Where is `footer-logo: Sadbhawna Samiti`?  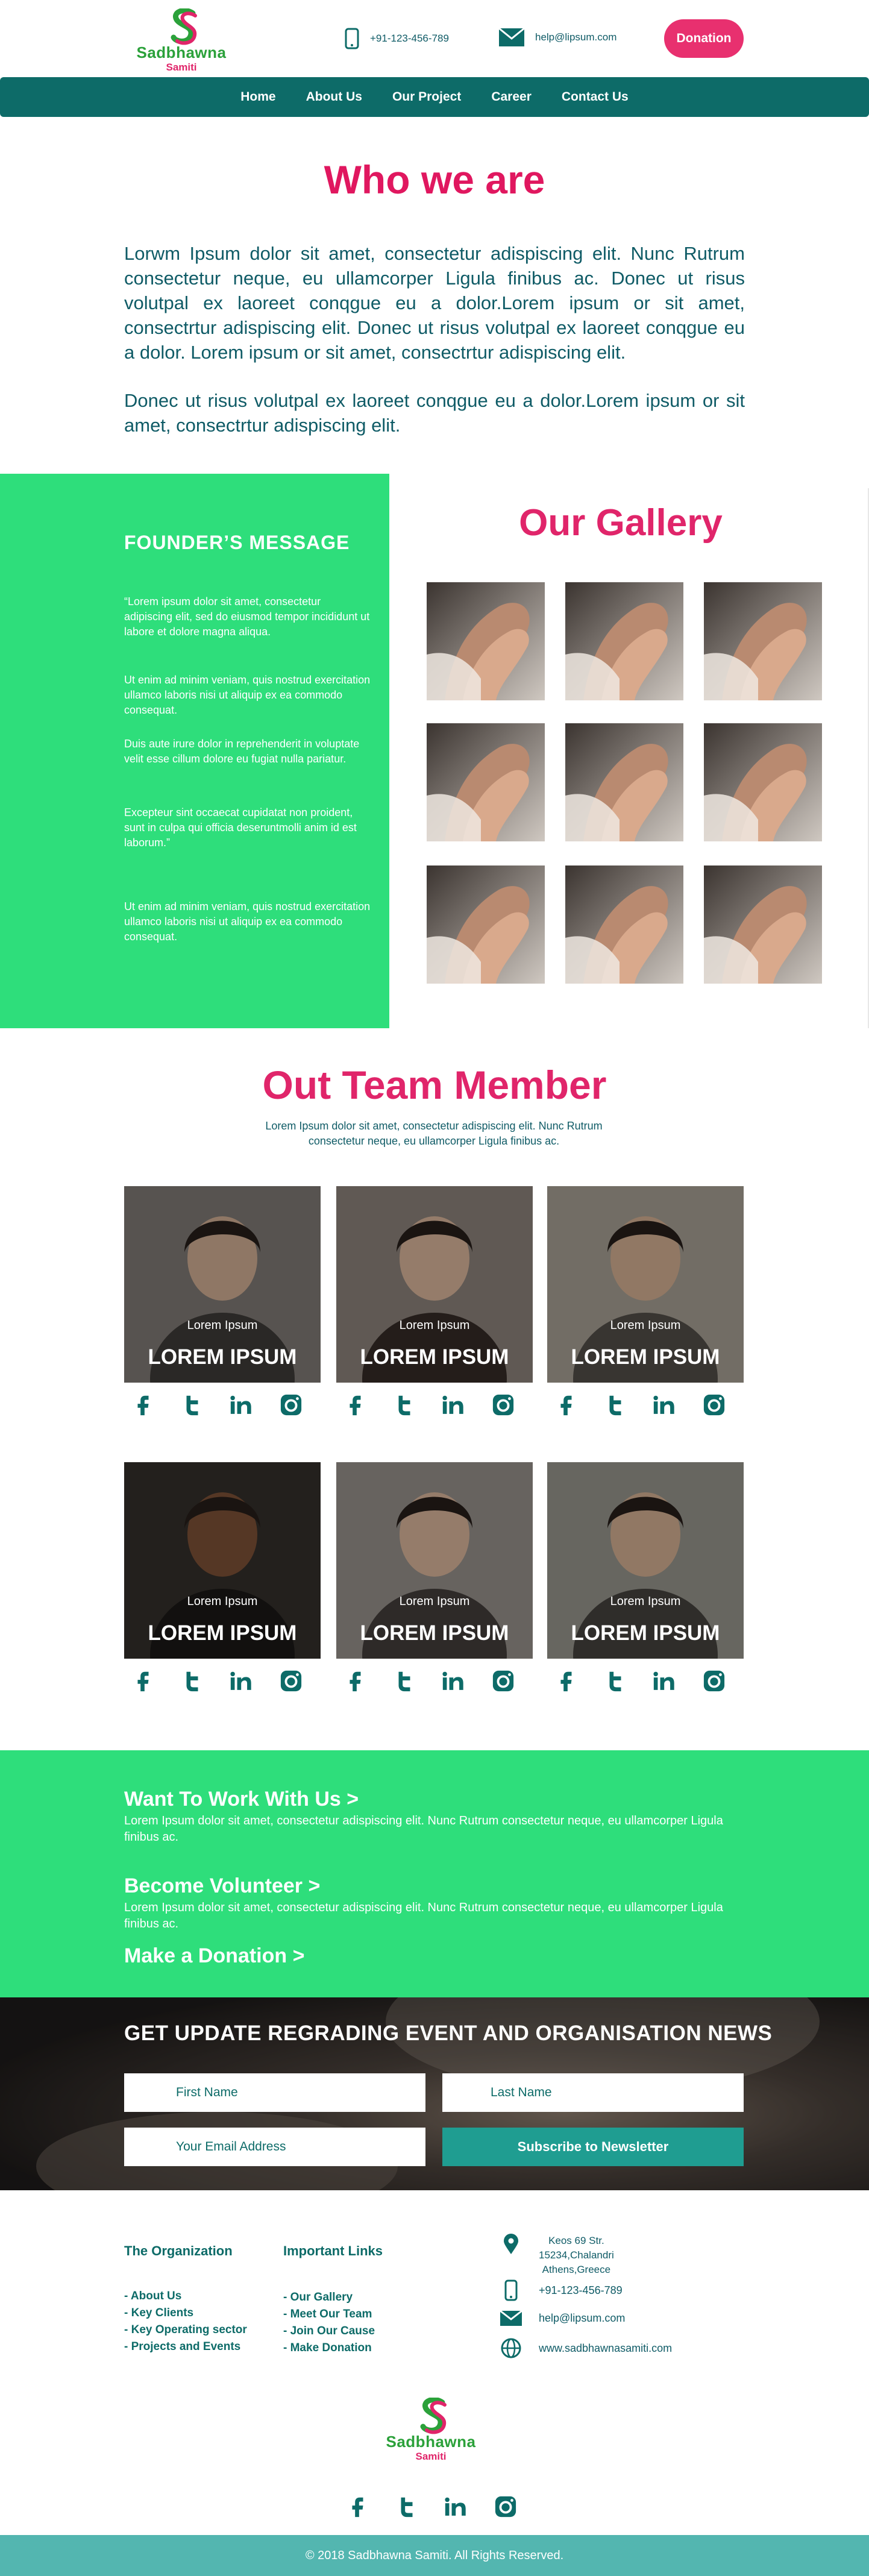 footer-logo: Sadbhawna Samiti is located at coordinates (434, 2430).